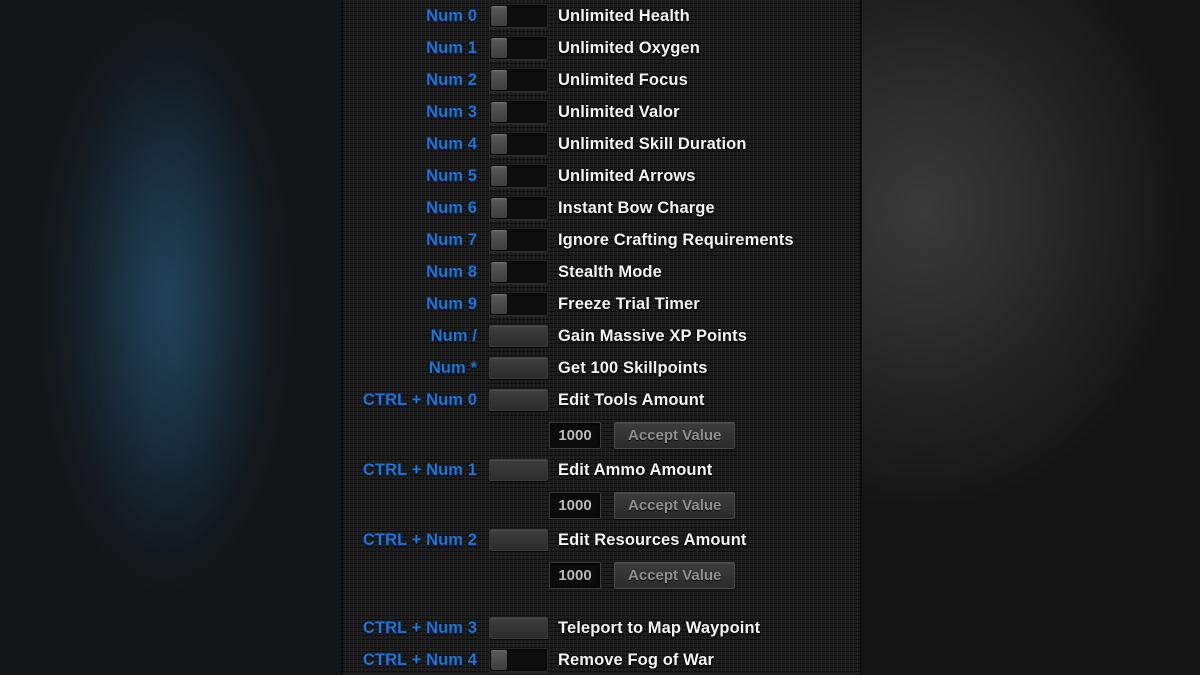 This screenshot has height=675, width=1200. I want to click on cheat-row: CTRL + Num 1 Edit Ammo Amount, so click(601, 470).